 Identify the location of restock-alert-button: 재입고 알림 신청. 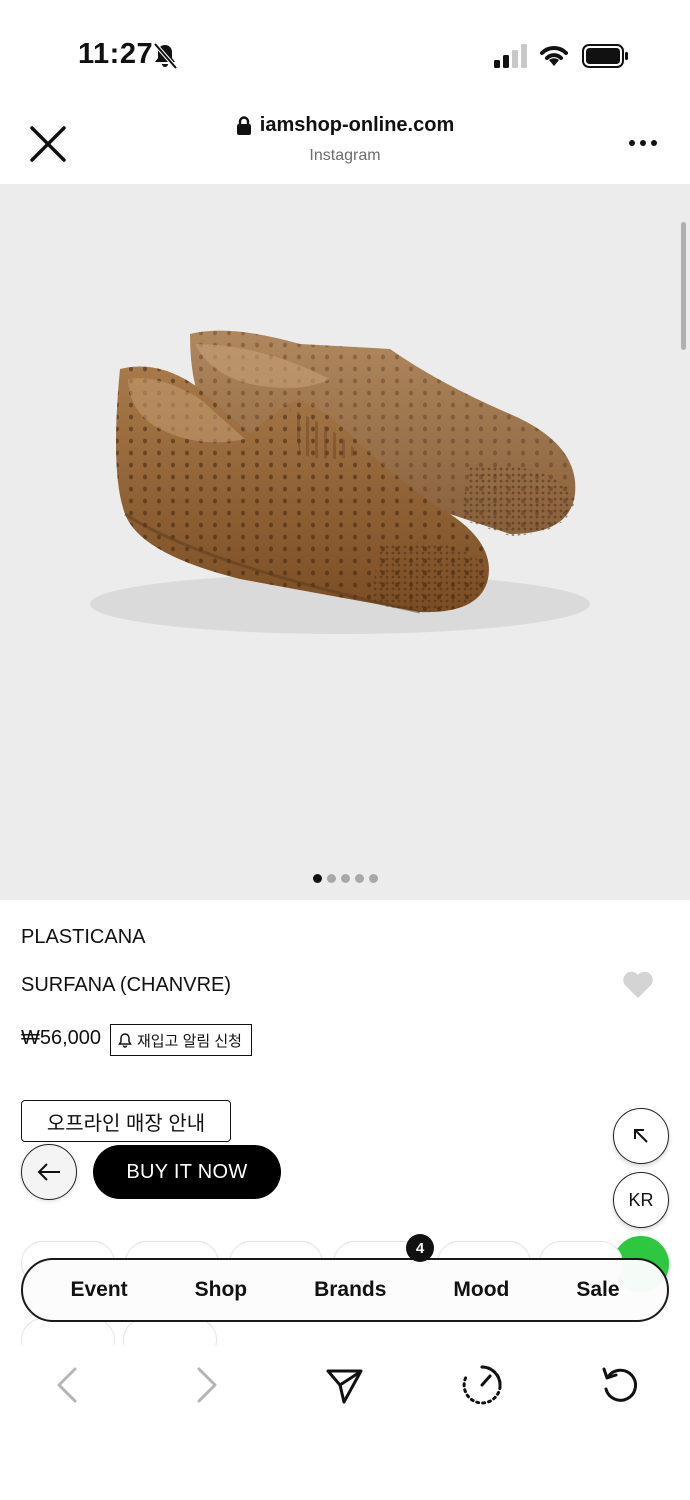
(181, 1040).